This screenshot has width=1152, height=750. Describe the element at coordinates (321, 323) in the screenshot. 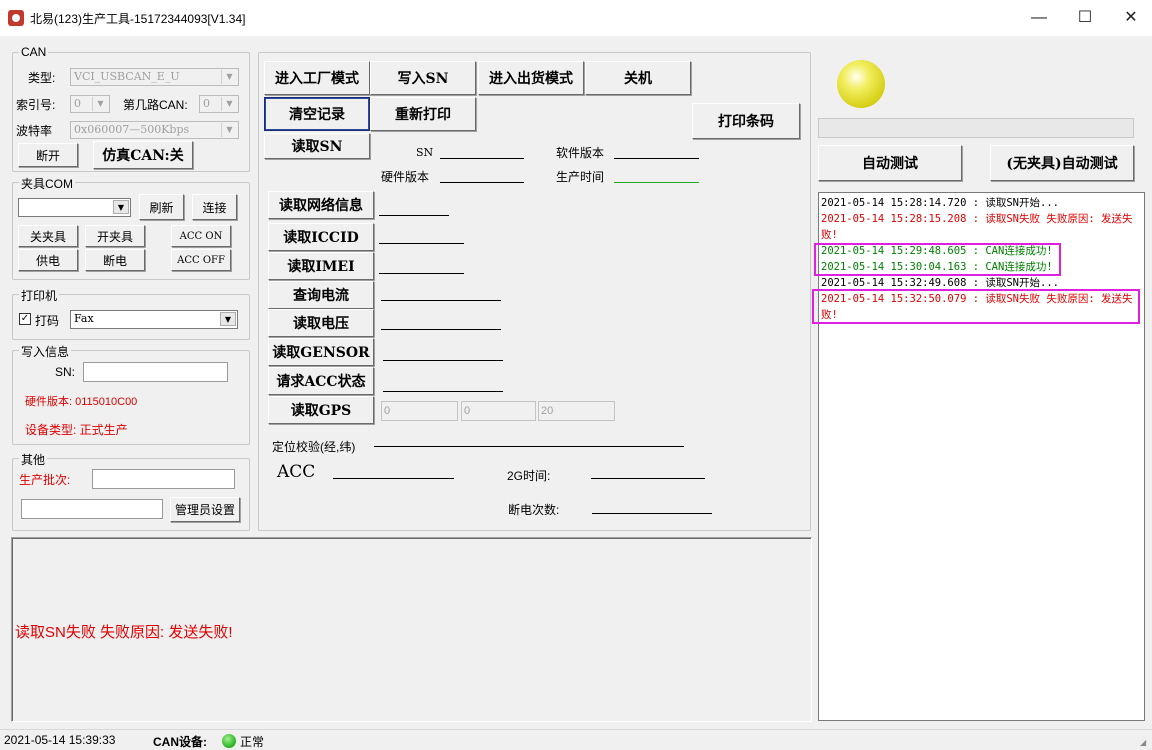

I see `read-voltage-button: 读取电压` at that location.